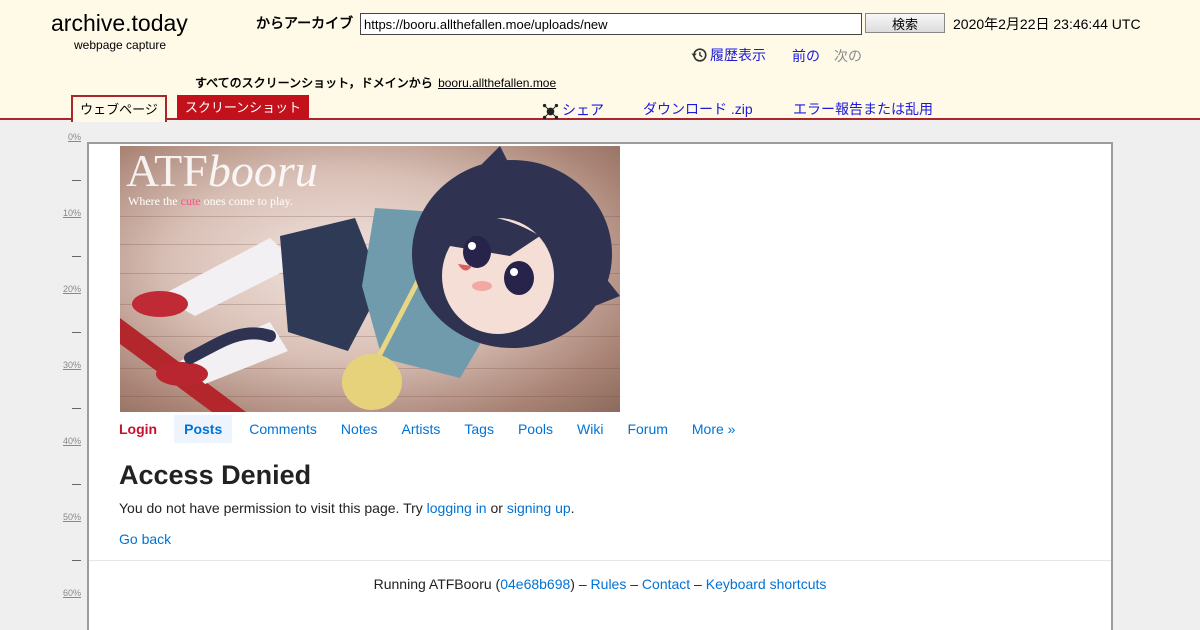 The height and width of the screenshot is (630, 1200). I want to click on go-back-link: Go back, so click(145, 539).